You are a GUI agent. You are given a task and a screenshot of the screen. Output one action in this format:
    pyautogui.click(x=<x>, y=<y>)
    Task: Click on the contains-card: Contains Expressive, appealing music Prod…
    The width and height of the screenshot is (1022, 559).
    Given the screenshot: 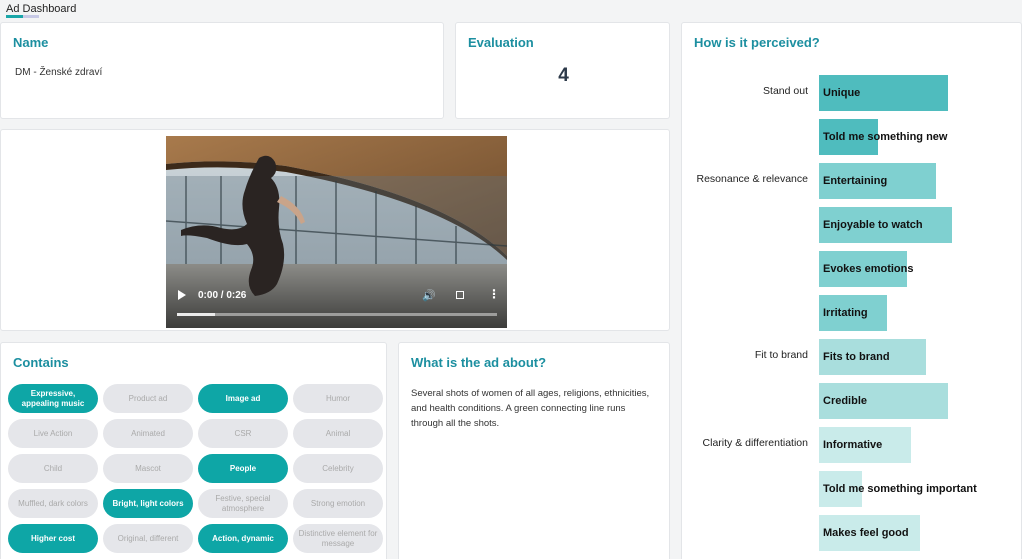 What is the action you would take?
    pyautogui.click(x=193, y=450)
    